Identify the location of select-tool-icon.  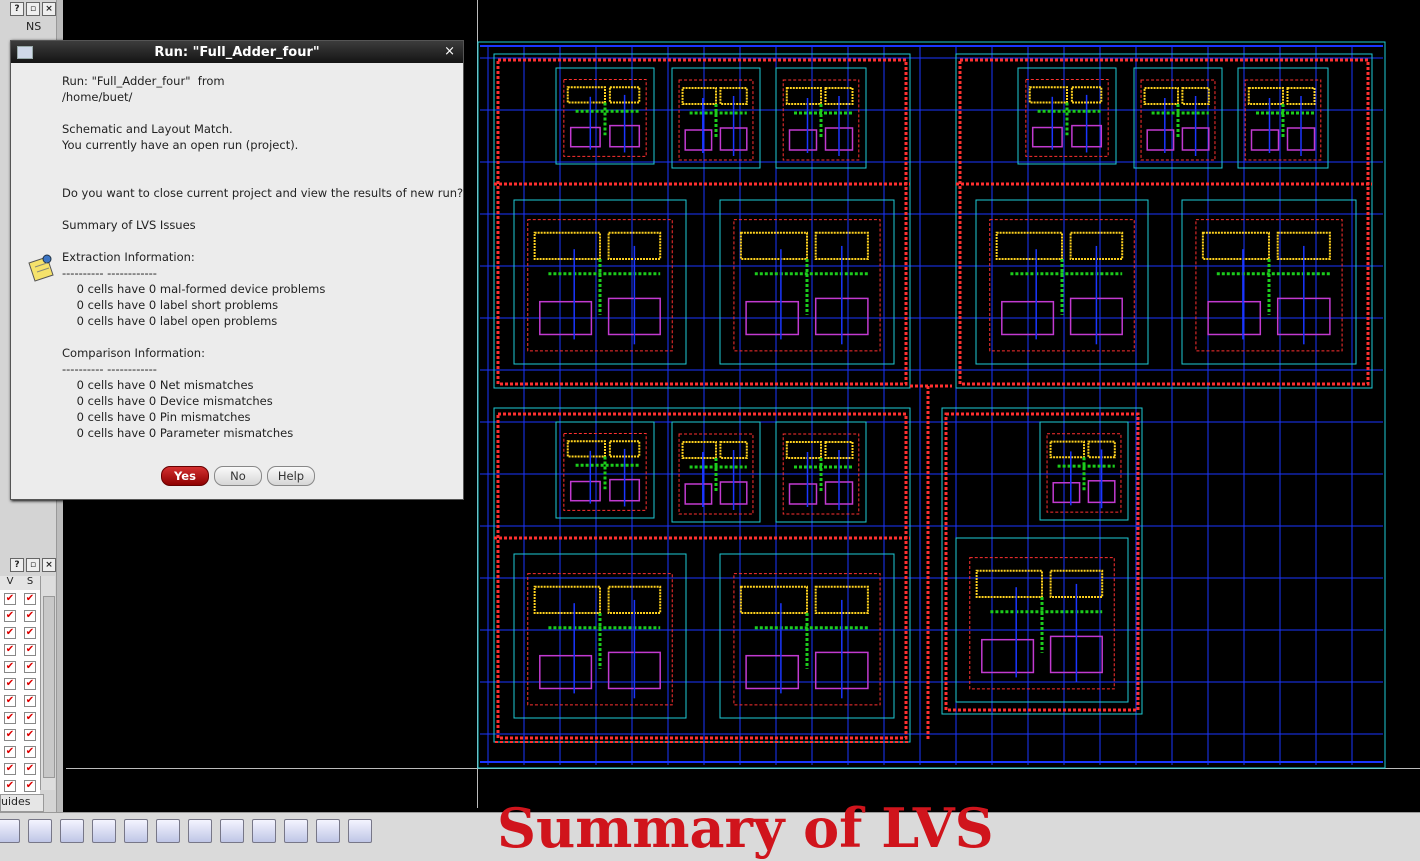
(10, 831).